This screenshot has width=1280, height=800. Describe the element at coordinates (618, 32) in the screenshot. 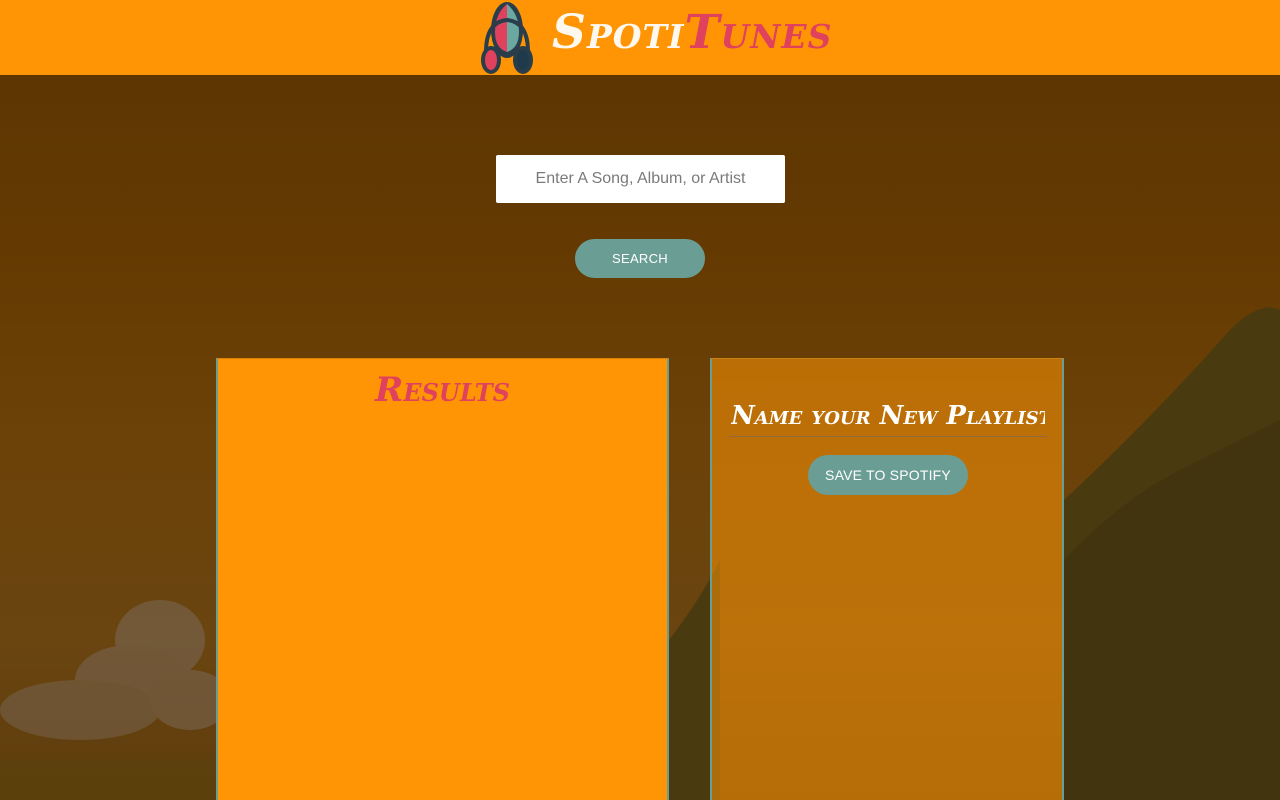

I see `app-title-primary: Spoti` at that location.